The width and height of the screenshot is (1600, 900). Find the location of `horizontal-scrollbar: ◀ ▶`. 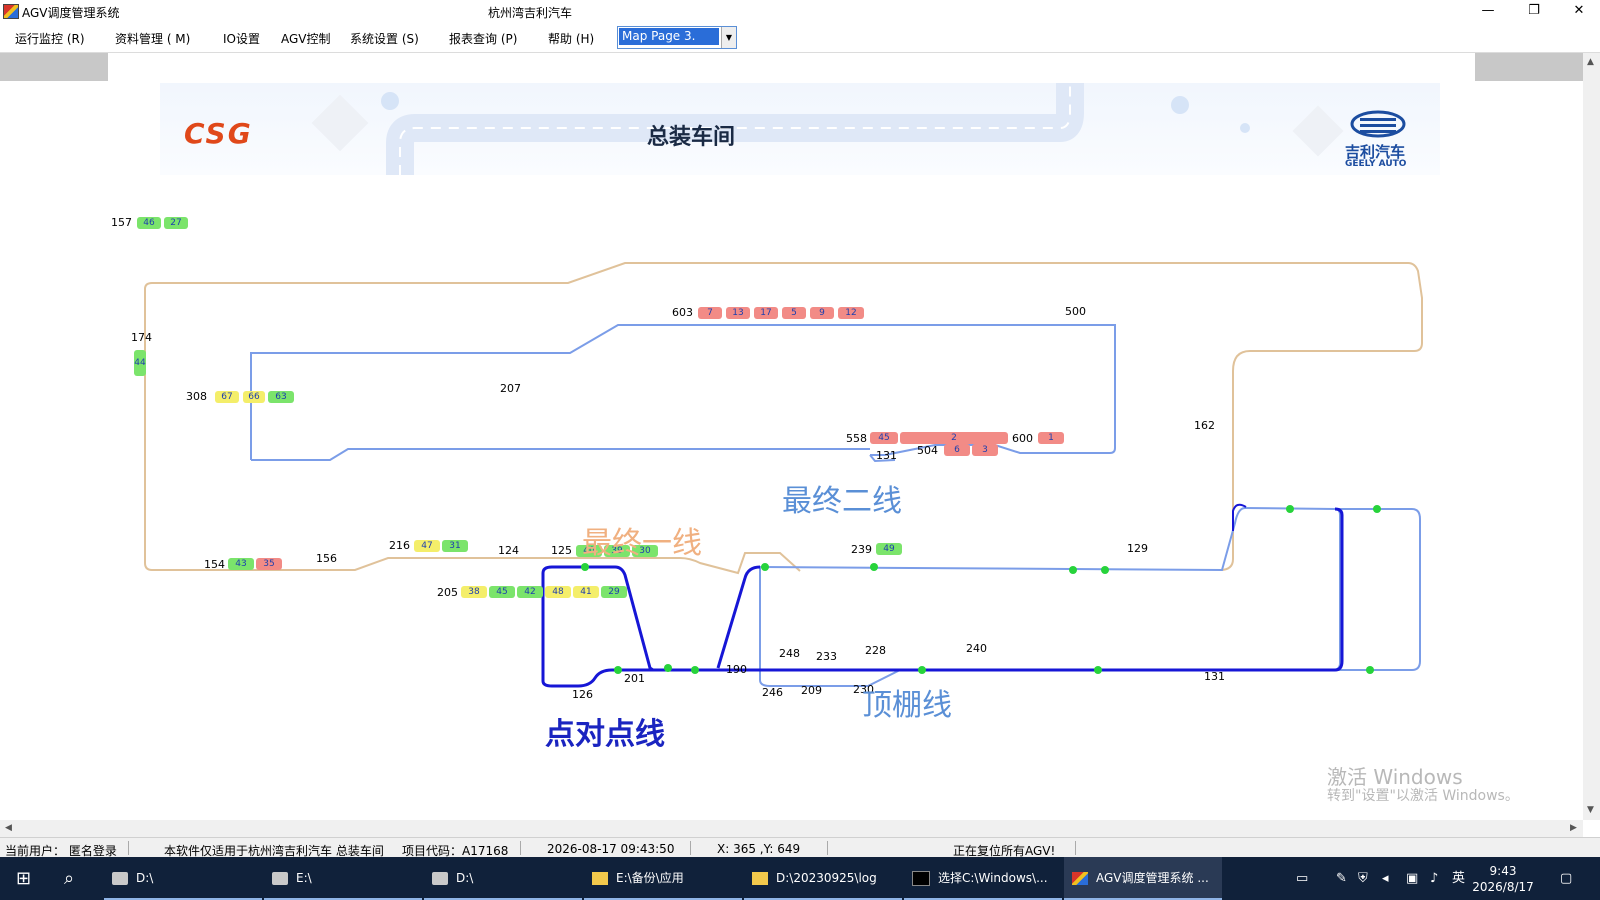

horizontal-scrollbar: ◀ ▶ is located at coordinates (791, 828).